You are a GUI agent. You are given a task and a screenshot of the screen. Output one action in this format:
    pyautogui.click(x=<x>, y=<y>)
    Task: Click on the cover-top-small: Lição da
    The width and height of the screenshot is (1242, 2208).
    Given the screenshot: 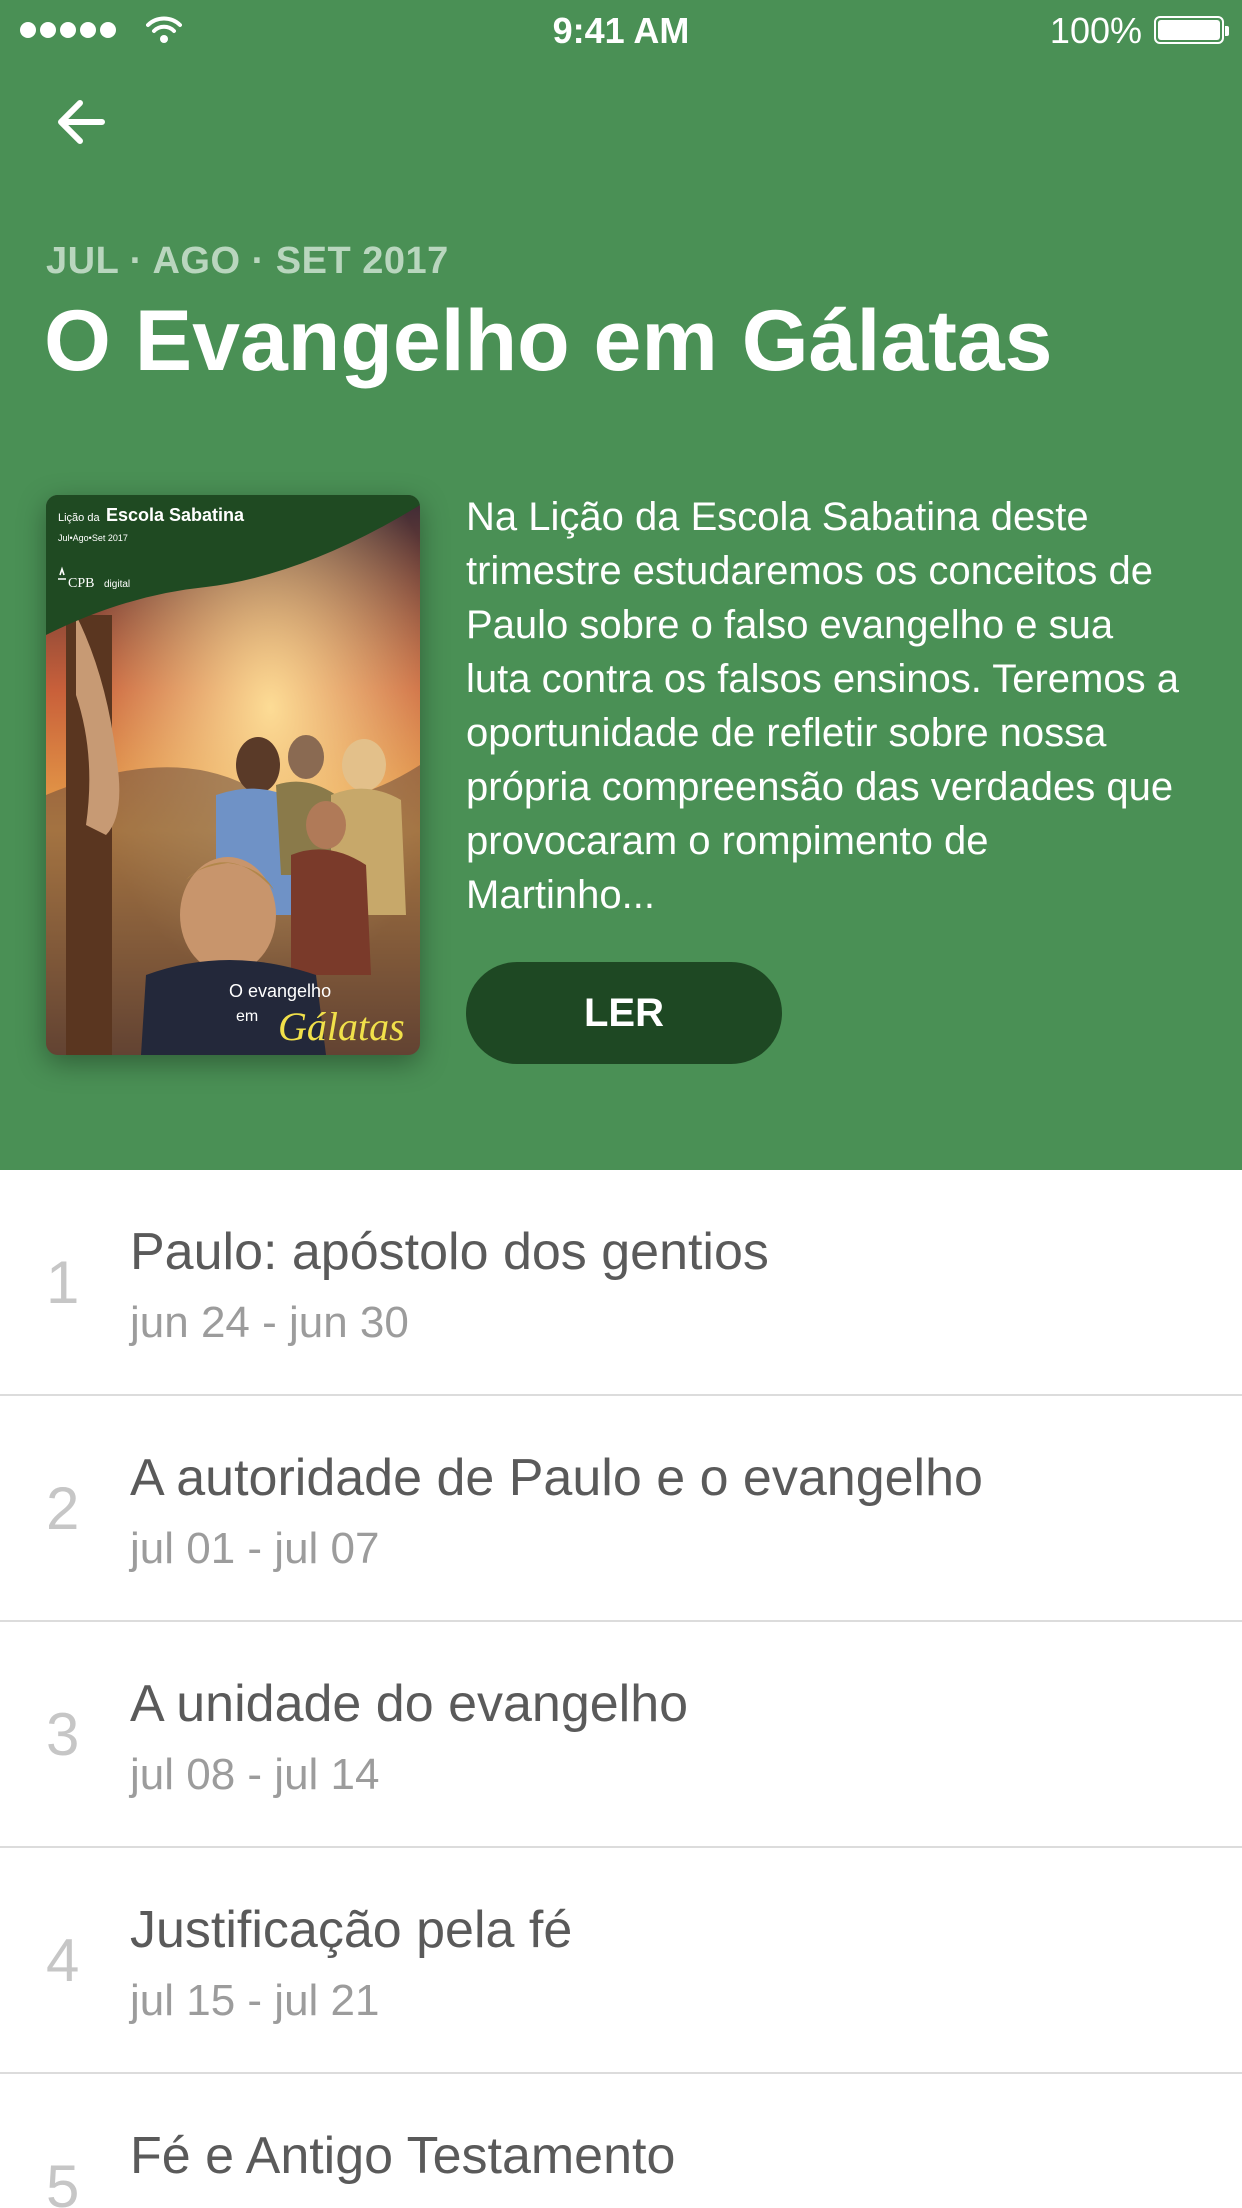 What is the action you would take?
    pyautogui.click(x=79, y=518)
    